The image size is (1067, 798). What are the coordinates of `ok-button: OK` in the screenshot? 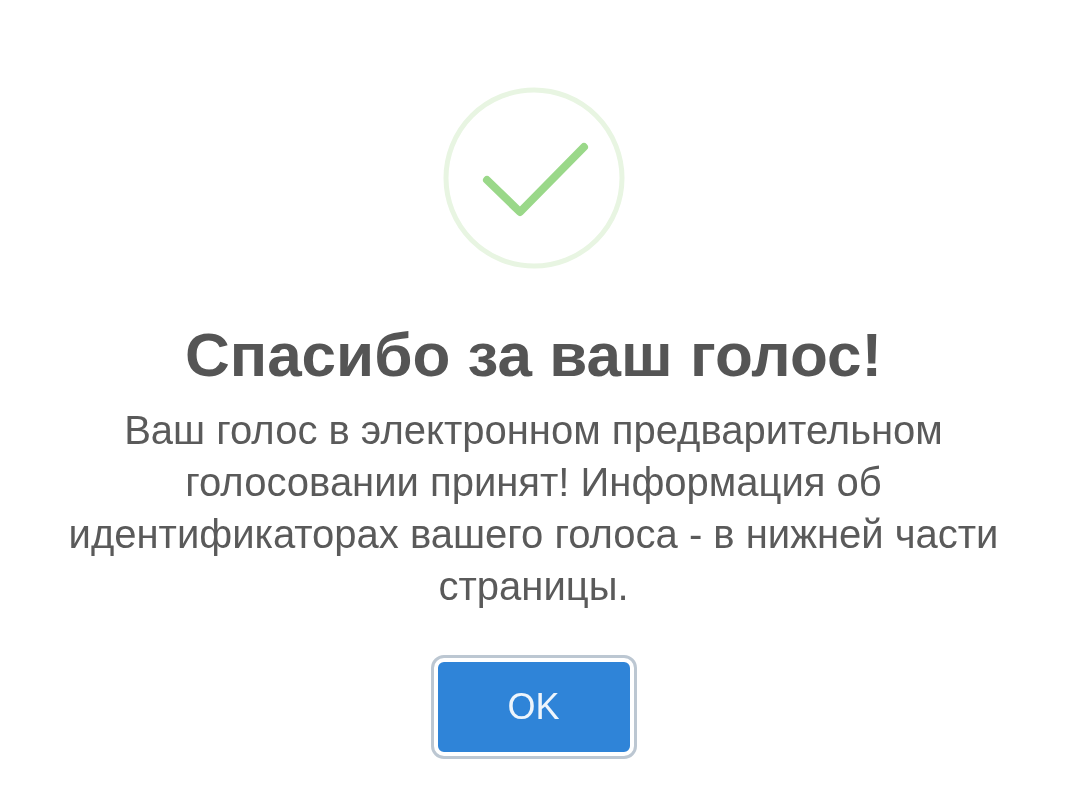 It's located at (533, 707).